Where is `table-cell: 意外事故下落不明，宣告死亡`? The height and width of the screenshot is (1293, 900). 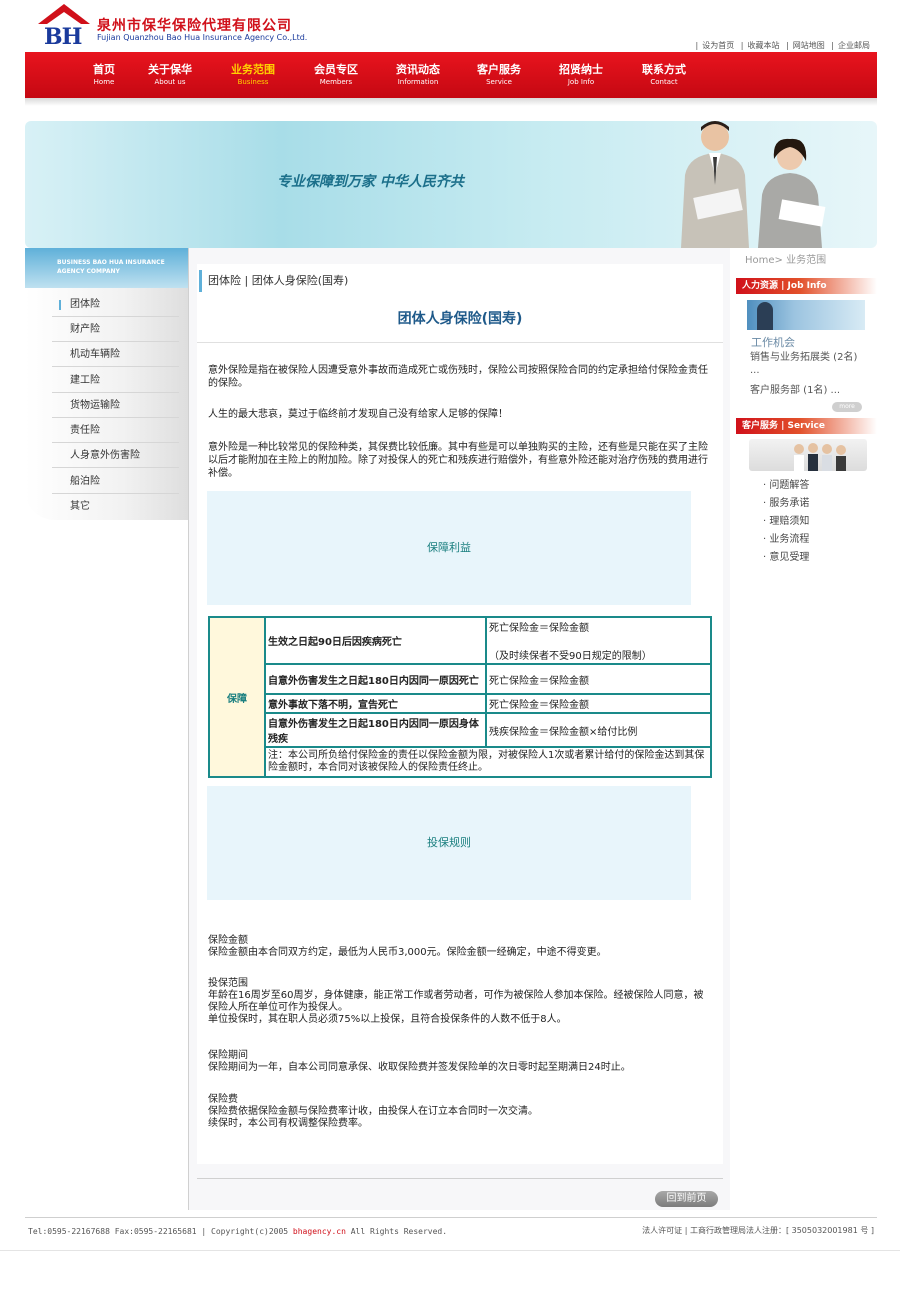 table-cell: 意外事故下落不明，宣告死亡 is located at coordinates (375, 703).